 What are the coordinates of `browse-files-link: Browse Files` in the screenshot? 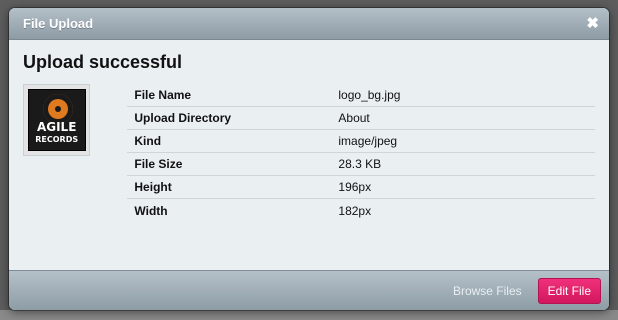 It's located at (487, 291).